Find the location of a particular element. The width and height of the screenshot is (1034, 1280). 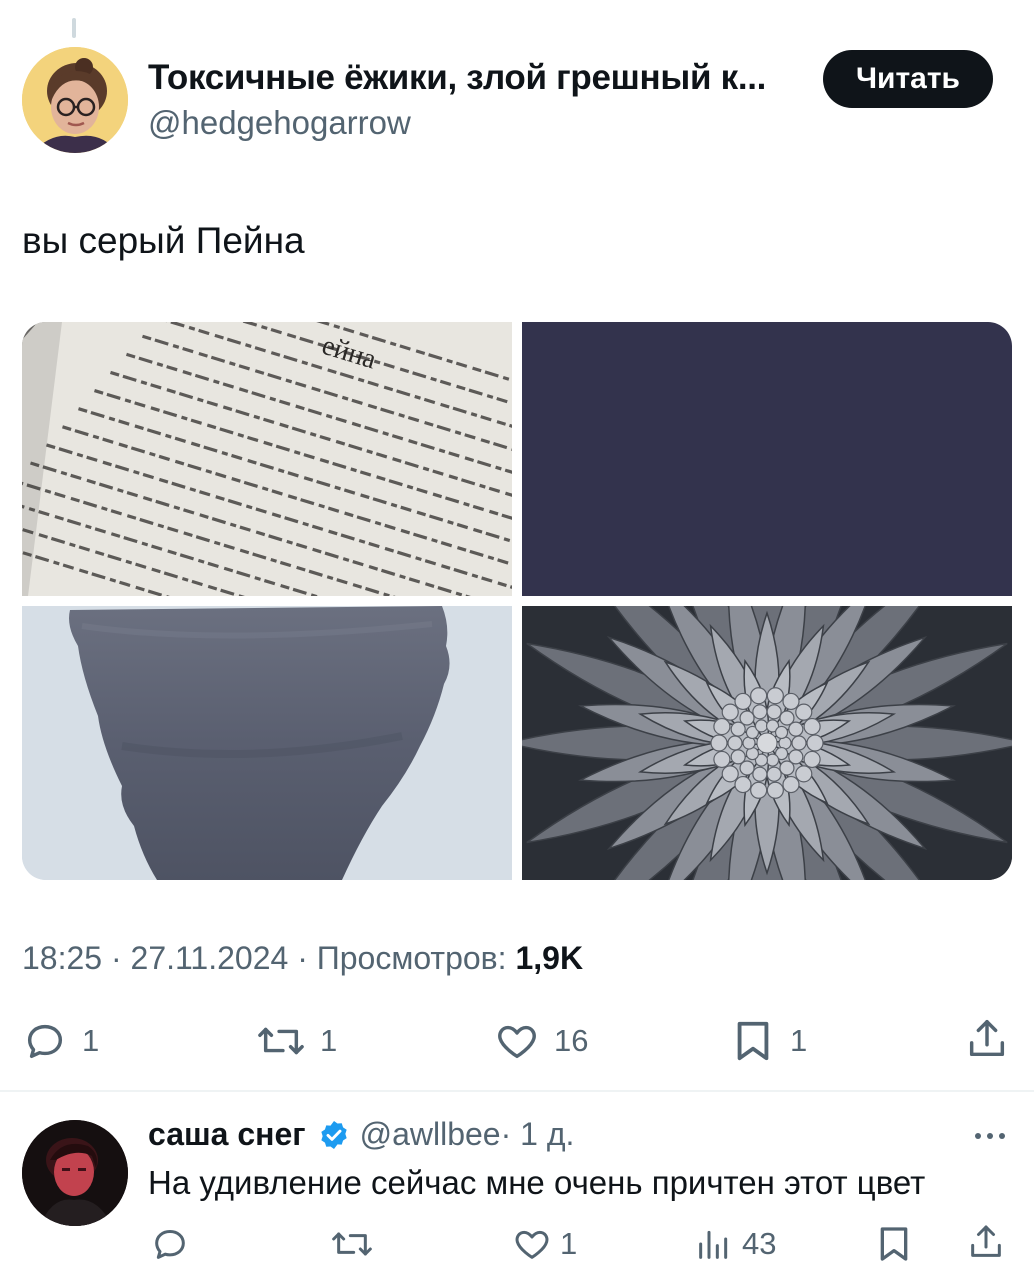

bookmark-action: 1 is located at coordinates (768, 1041).